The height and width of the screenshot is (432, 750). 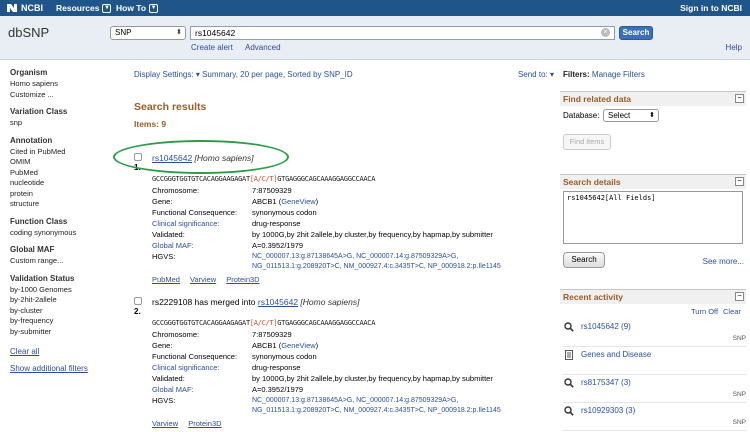 What do you see at coordinates (711, 8) in the screenshot?
I see `sign-in-link: Sign in to NCBI` at bounding box center [711, 8].